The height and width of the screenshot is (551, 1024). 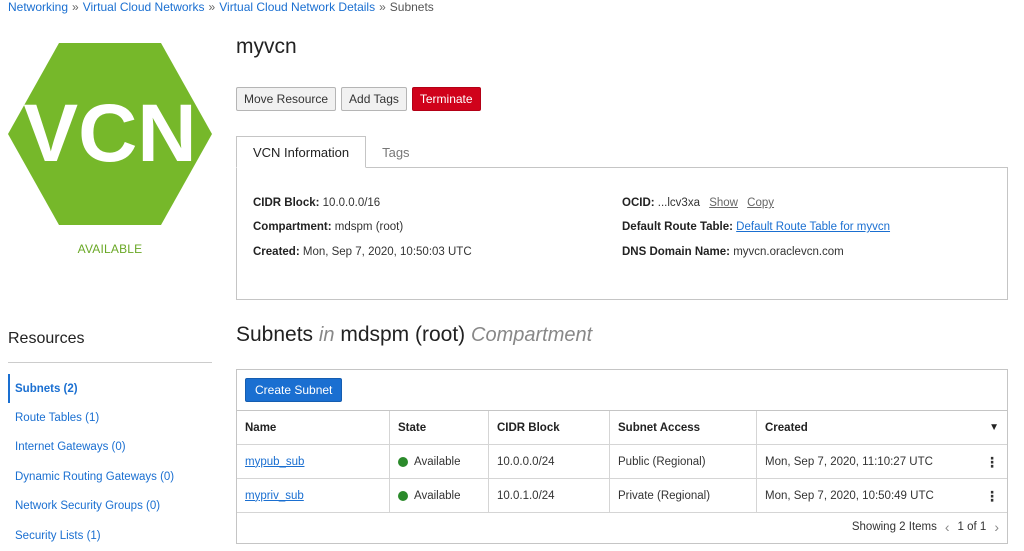 What do you see at coordinates (395, 152) in the screenshot?
I see `tab-tags: Tags` at bounding box center [395, 152].